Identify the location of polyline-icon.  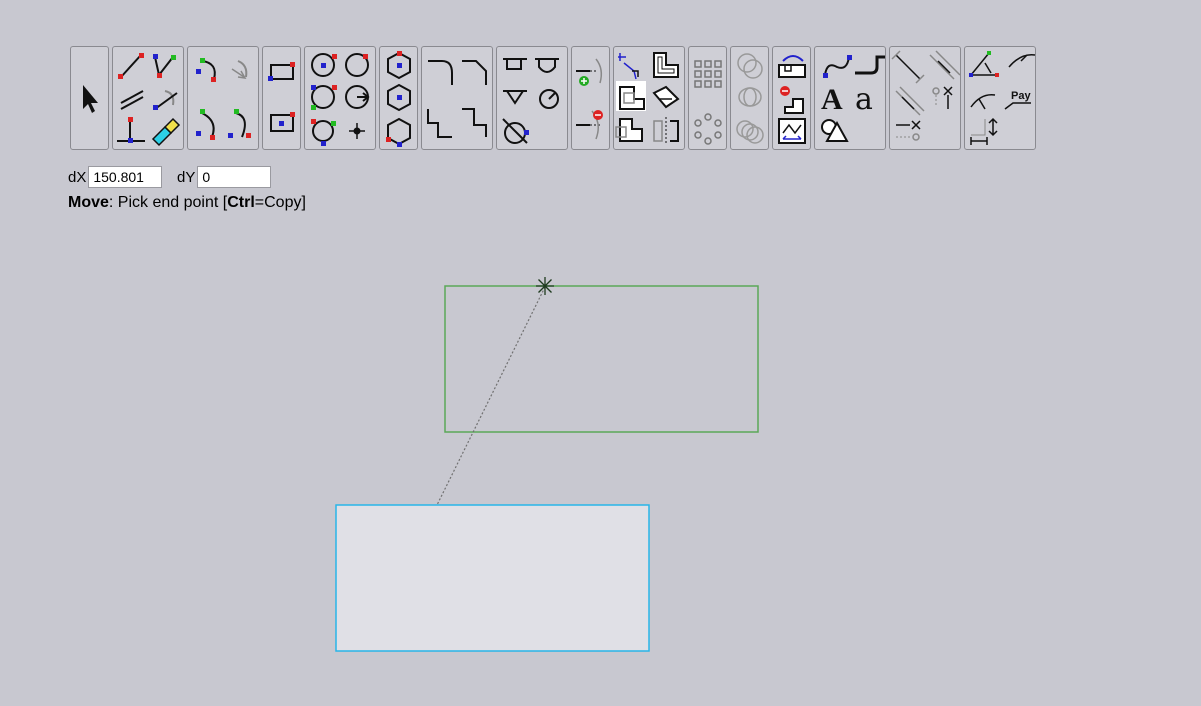
(164, 66).